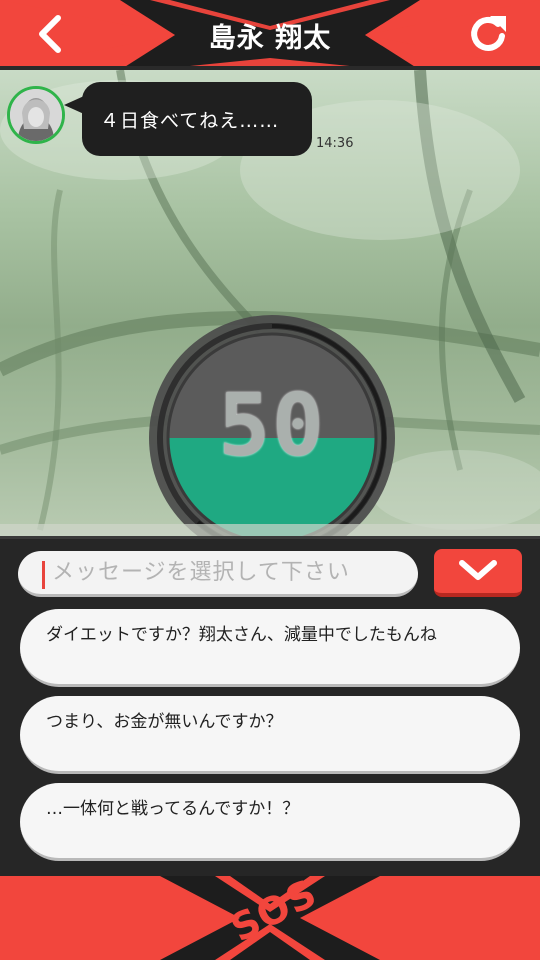  What do you see at coordinates (270, 530) in the screenshot?
I see `chat-bottom-strip` at bounding box center [270, 530].